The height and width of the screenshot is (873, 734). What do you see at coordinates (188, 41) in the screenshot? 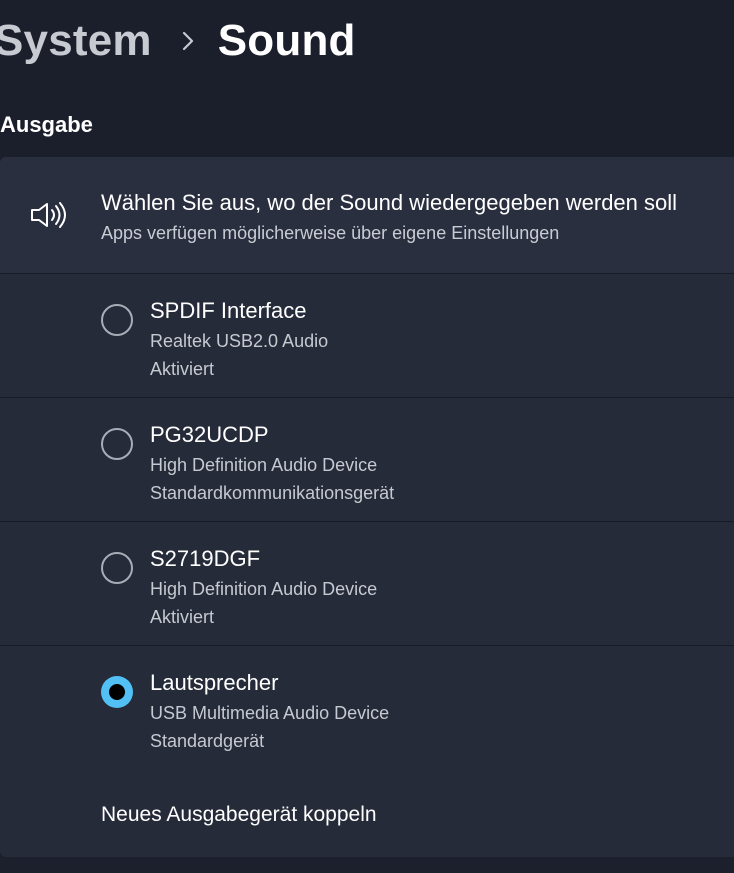
I see `chevron-right-icon` at bounding box center [188, 41].